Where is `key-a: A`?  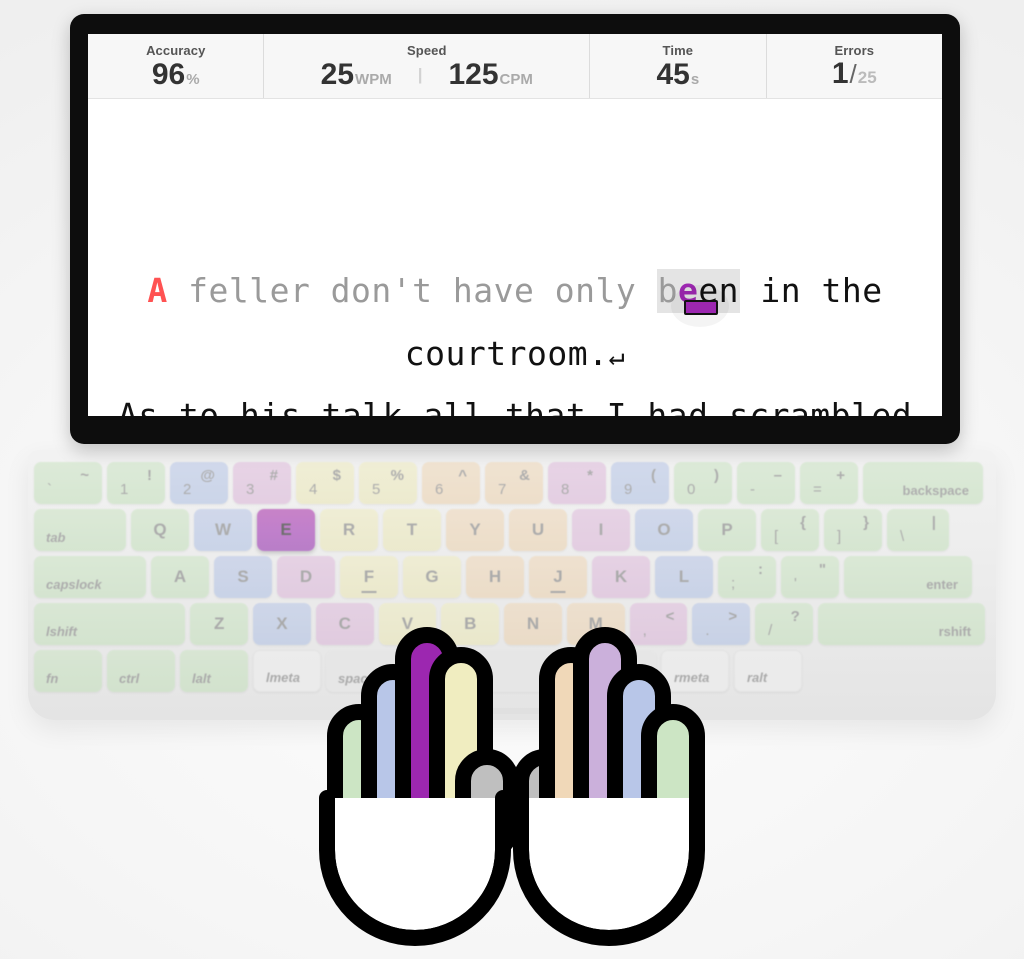
key-a: A is located at coordinates (180, 577).